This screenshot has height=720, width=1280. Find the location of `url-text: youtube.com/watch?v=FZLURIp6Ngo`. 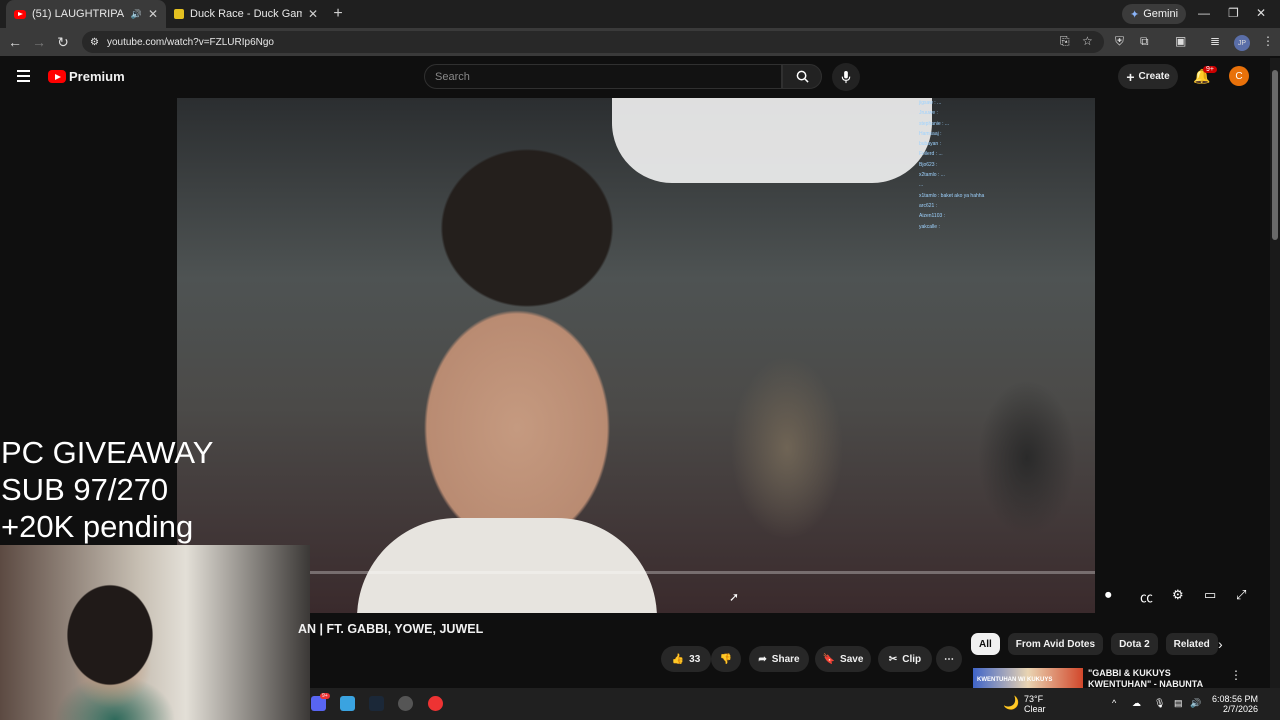

url-text: youtube.com/watch?v=FZLURIp6Ngo is located at coordinates (190, 42).